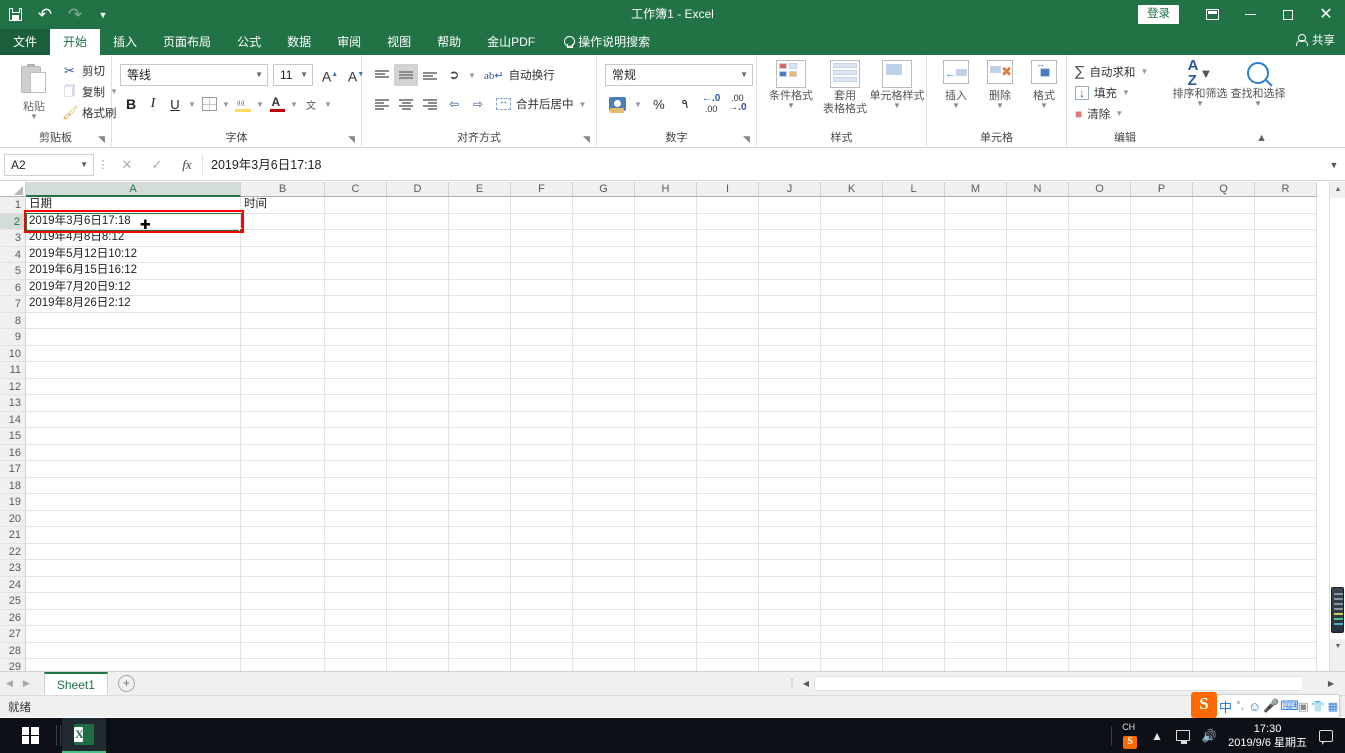  I want to click on cell-L12, so click(914, 386).